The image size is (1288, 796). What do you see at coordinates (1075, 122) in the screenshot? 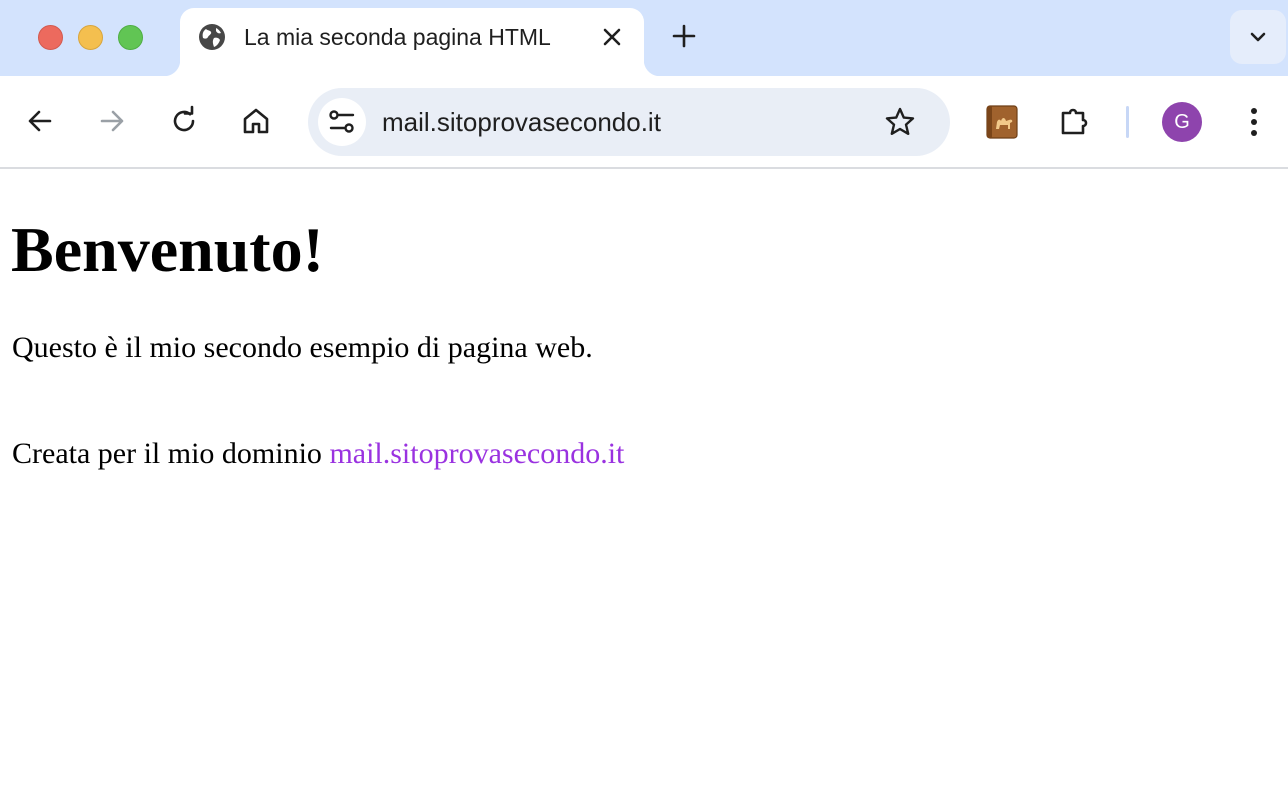
I see `puzzle-icon` at bounding box center [1075, 122].